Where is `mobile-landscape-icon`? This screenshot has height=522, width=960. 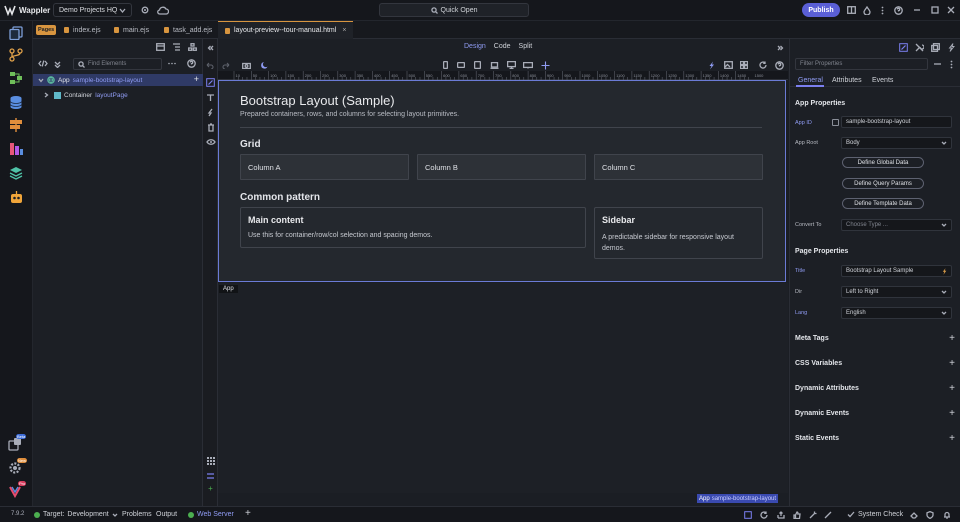 mobile-landscape-icon is located at coordinates (461, 65).